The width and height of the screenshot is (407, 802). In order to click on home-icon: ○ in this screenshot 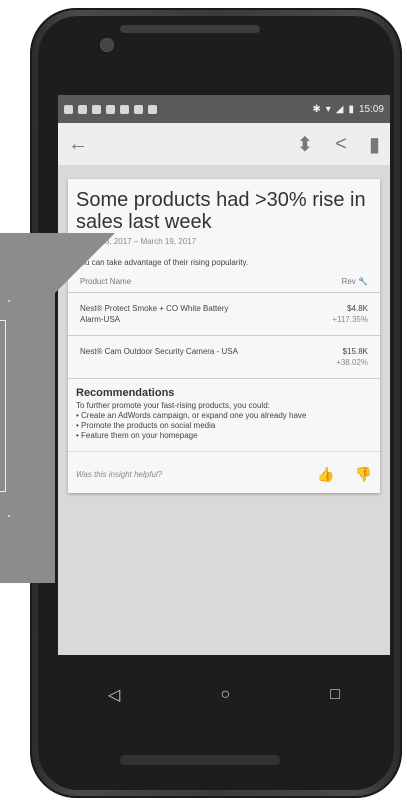, I will do `click(225, 695)`.